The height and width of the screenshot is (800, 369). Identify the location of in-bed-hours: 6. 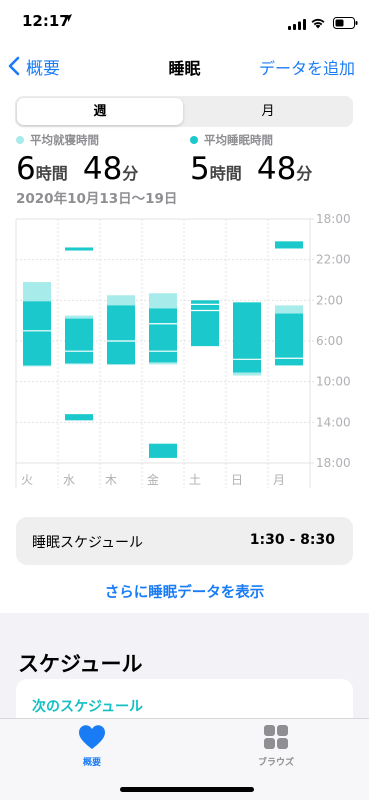
(26, 169).